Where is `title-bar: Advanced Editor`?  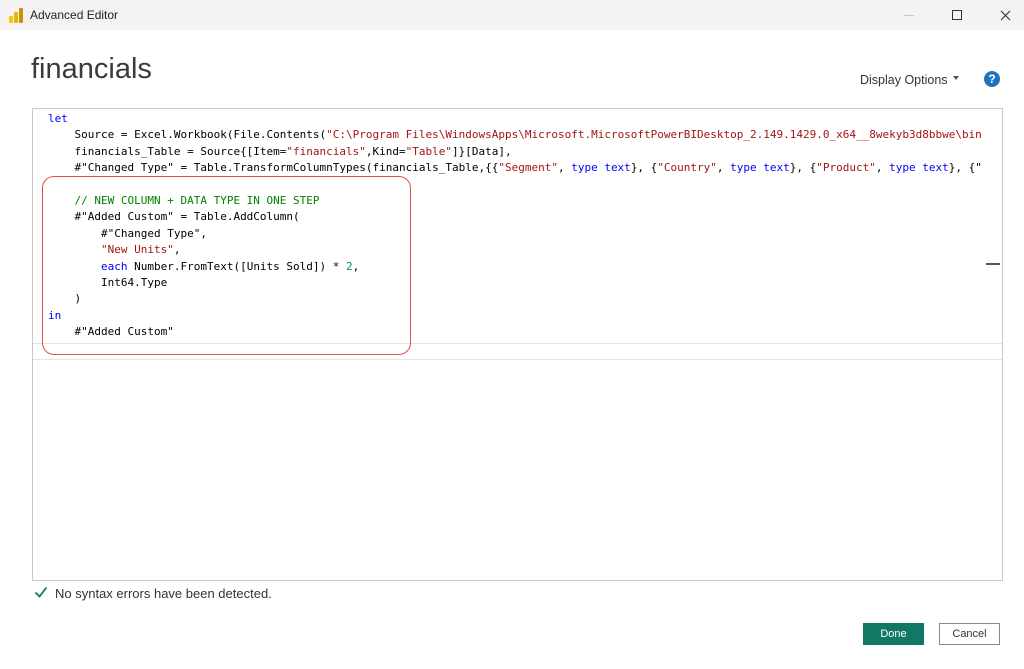 title-bar: Advanced Editor is located at coordinates (512, 15).